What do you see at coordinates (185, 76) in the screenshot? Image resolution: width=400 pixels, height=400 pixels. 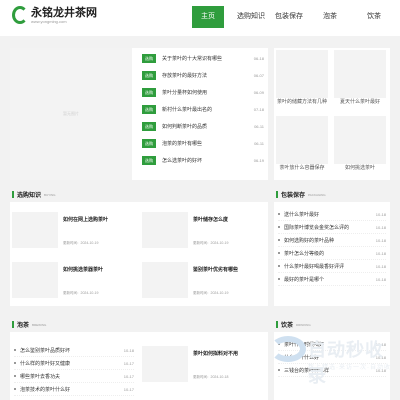 I see `news-title: 存放茶叶的最好方法` at bounding box center [185, 76].